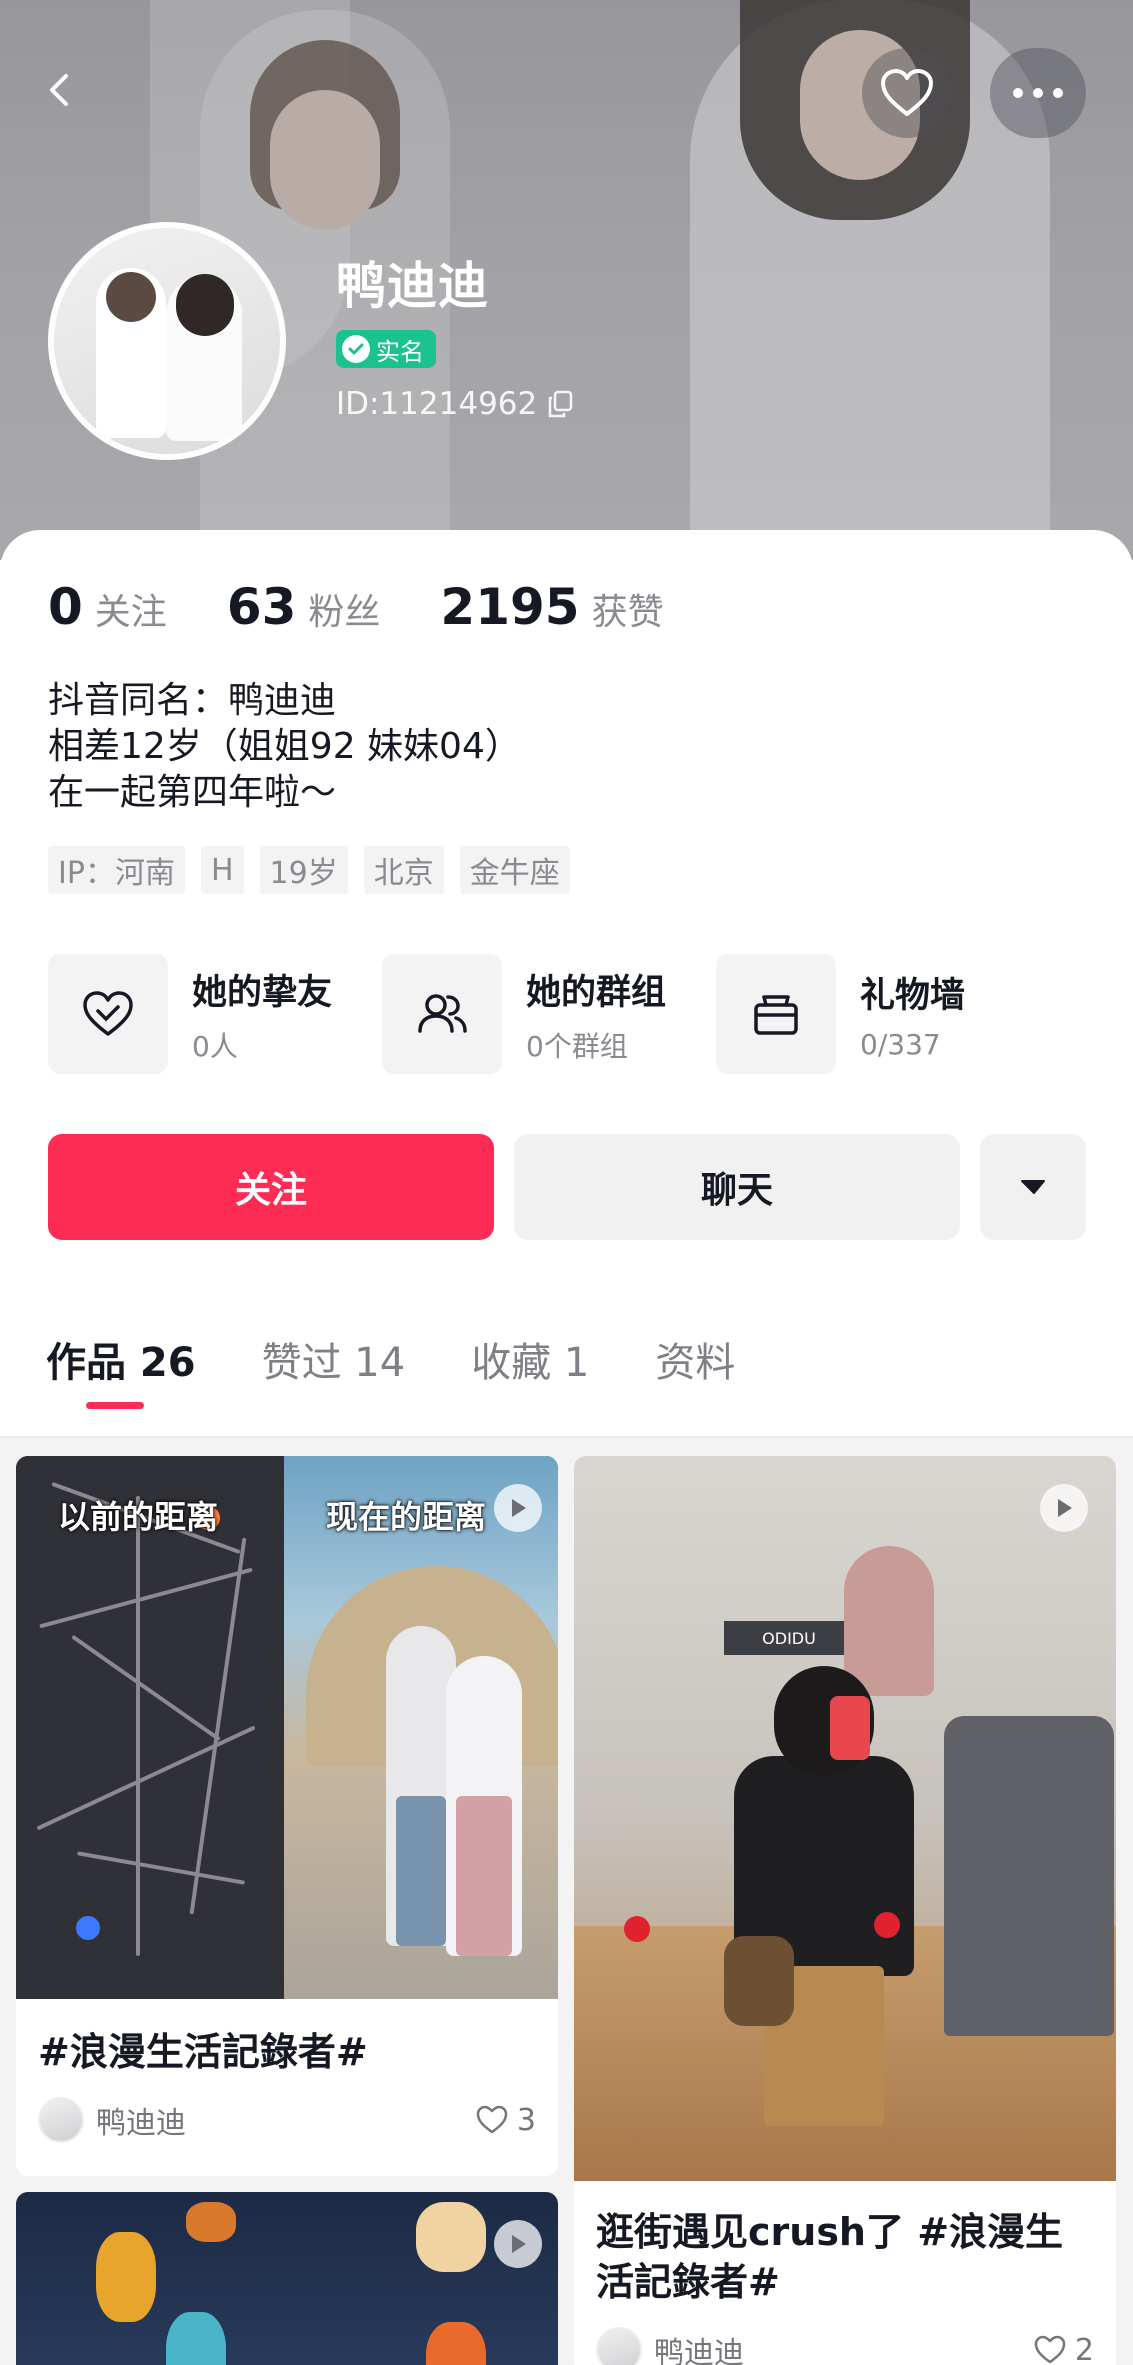 This screenshot has height=2365, width=1133. Describe the element at coordinates (138, 1517) in the screenshot. I see `overlay-text-left: 以前的距离` at that location.